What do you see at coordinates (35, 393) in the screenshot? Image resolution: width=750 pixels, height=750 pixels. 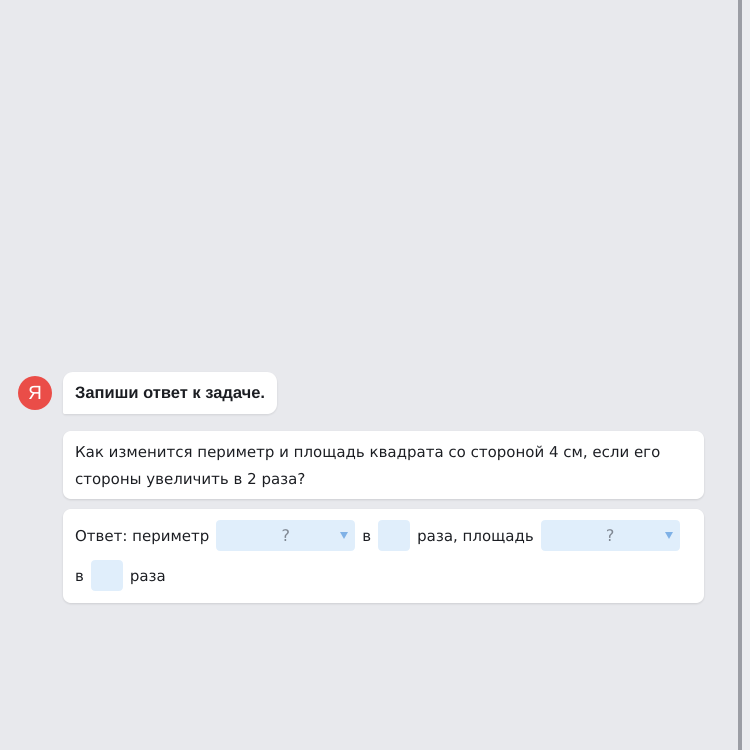 I see `avatar-logo: Я` at bounding box center [35, 393].